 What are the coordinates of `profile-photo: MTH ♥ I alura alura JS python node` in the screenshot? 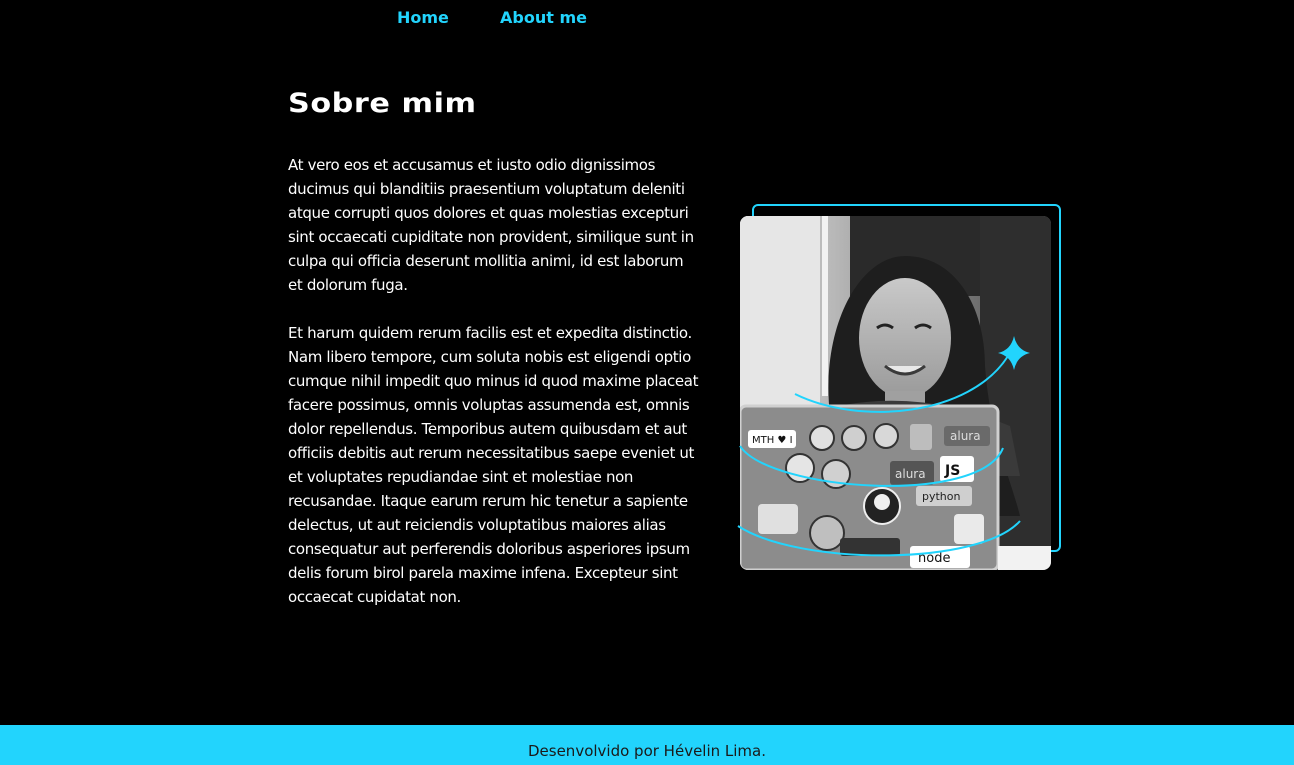 It's located at (895, 393).